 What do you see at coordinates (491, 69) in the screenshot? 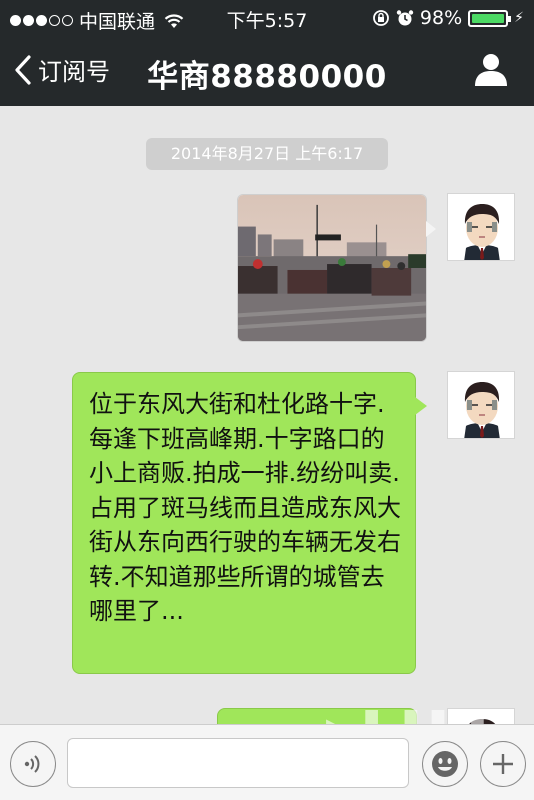
I see `profile-icon` at bounding box center [491, 69].